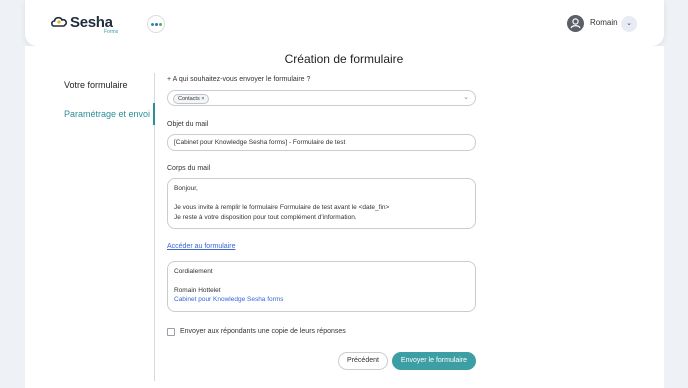 The image size is (688, 388). Describe the element at coordinates (434, 361) in the screenshot. I see `send-form-button: Envoyer le formulaire` at that location.